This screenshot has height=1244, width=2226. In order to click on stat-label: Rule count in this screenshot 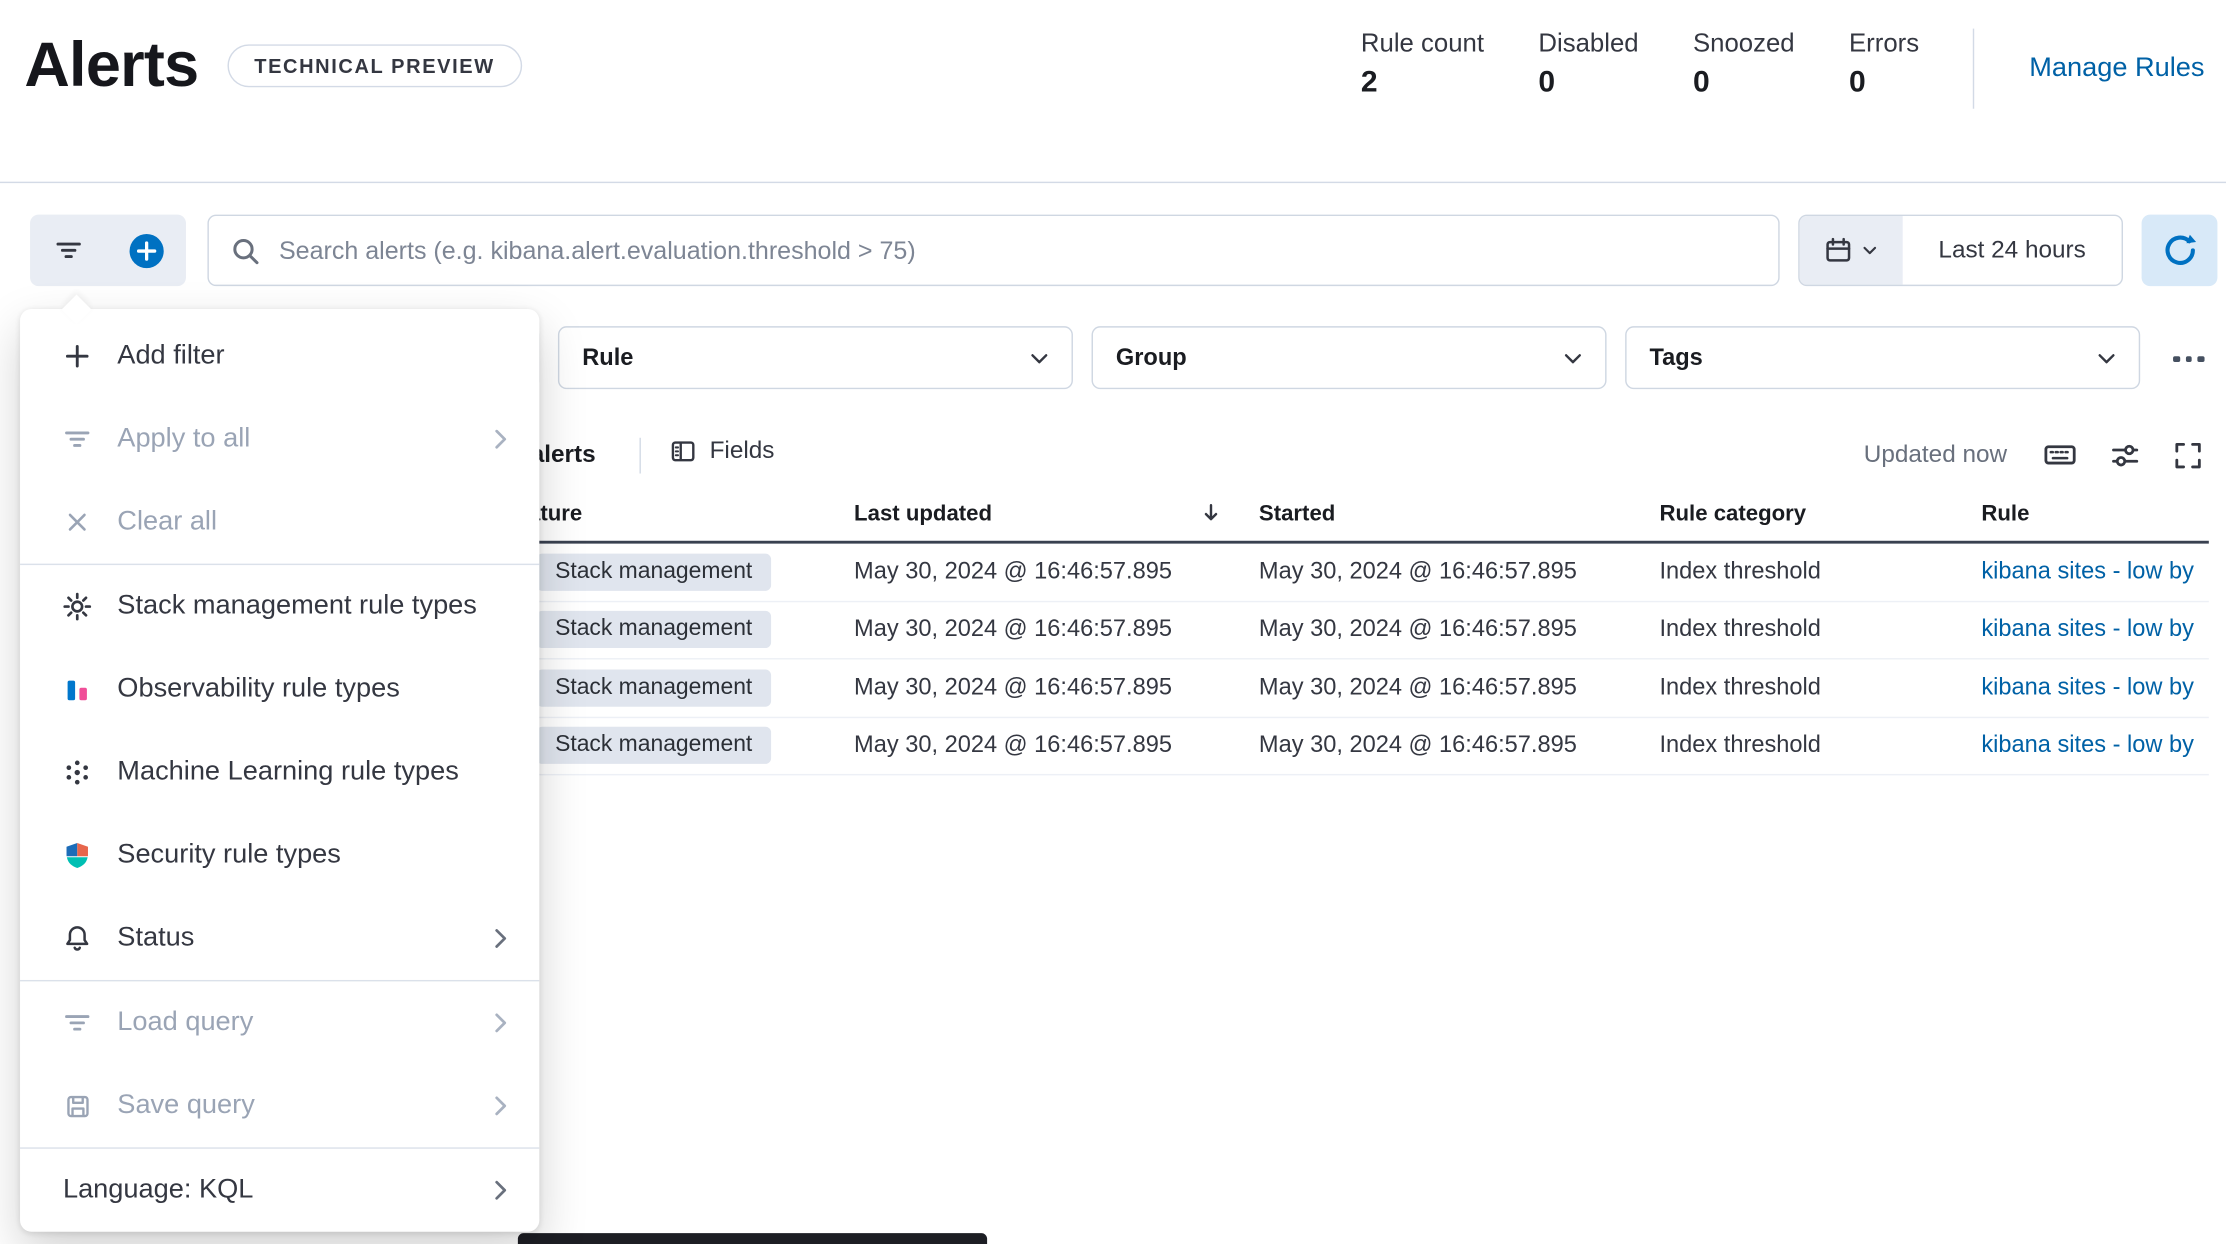, I will do `click(1422, 43)`.